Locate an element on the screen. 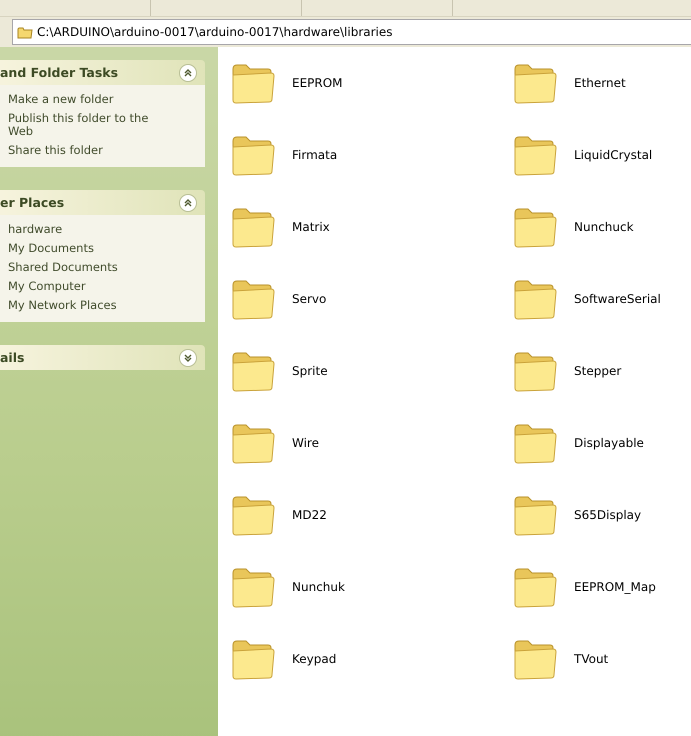  task-link: Make a new folder is located at coordinates (88, 99).